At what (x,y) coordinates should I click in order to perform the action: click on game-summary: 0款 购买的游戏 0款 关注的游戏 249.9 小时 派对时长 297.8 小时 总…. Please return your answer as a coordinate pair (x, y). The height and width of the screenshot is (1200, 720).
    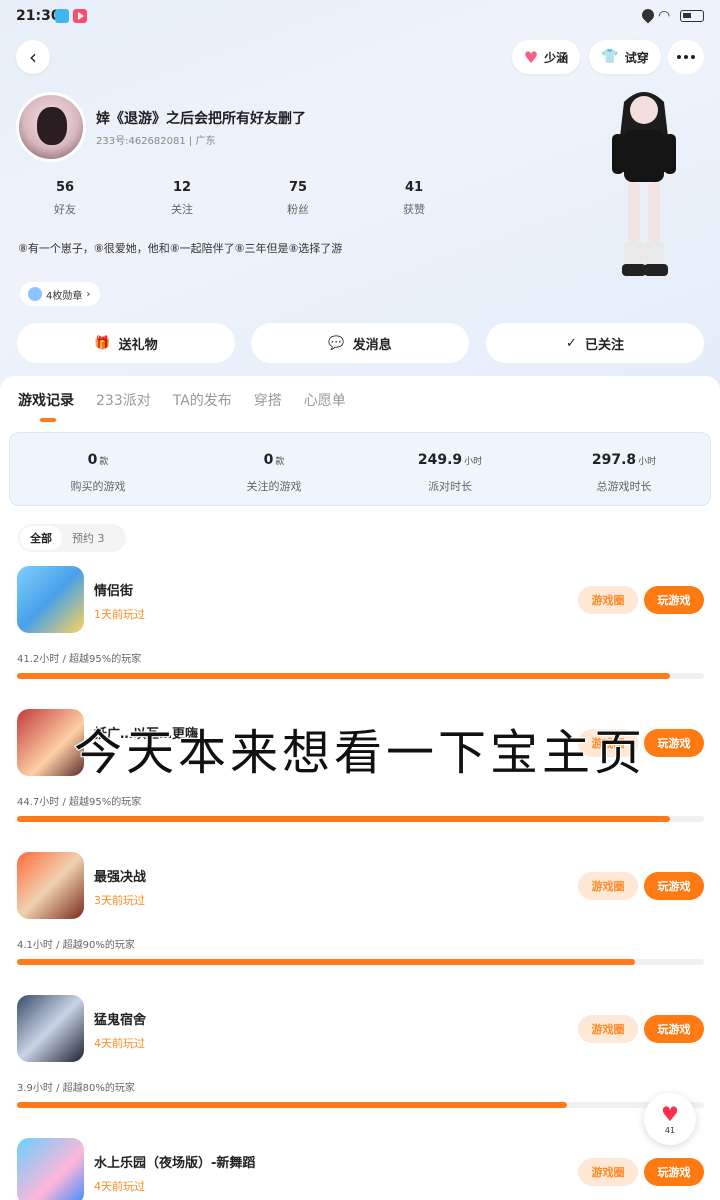
    Looking at the image, I should click on (360, 469).